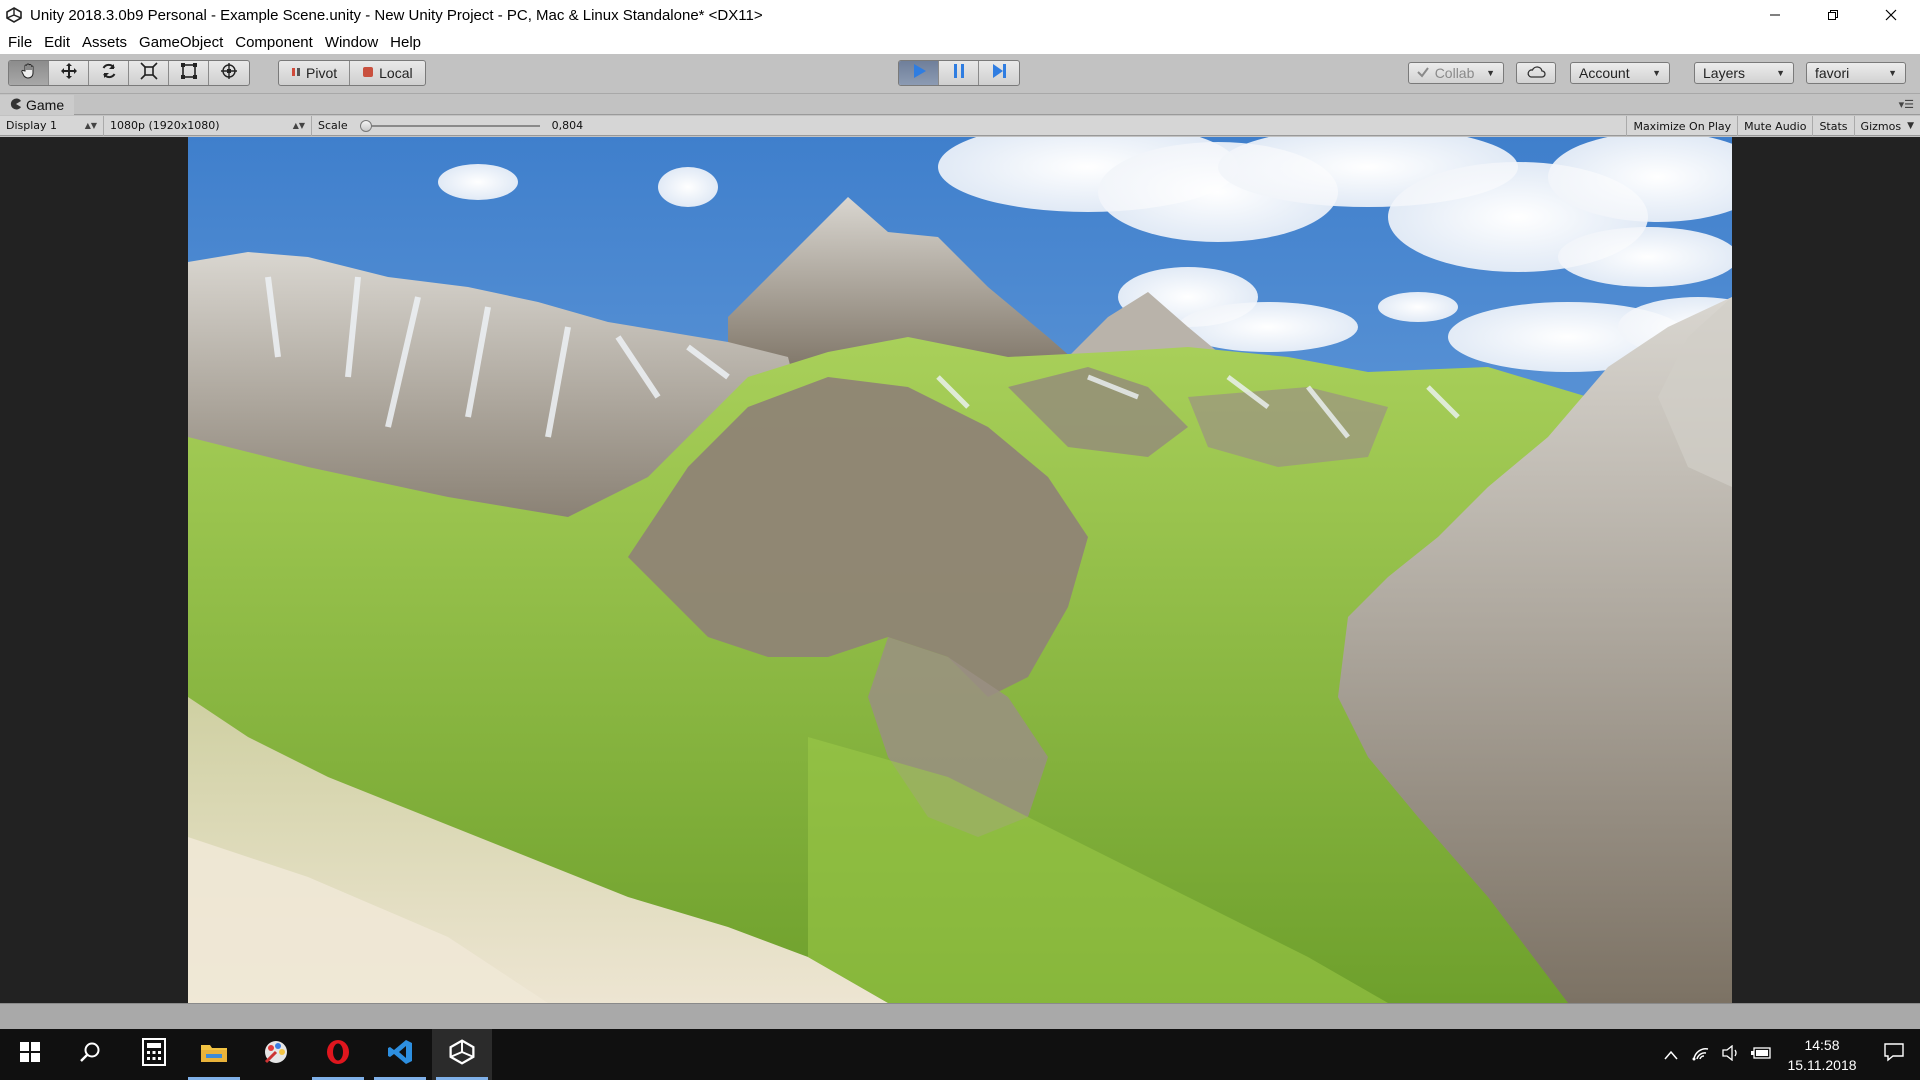  What do you see at coordinates (960, 104) in the screenshot?
I see `game-tab-bar: Game ▾☰` at bounding box center [960, 104].